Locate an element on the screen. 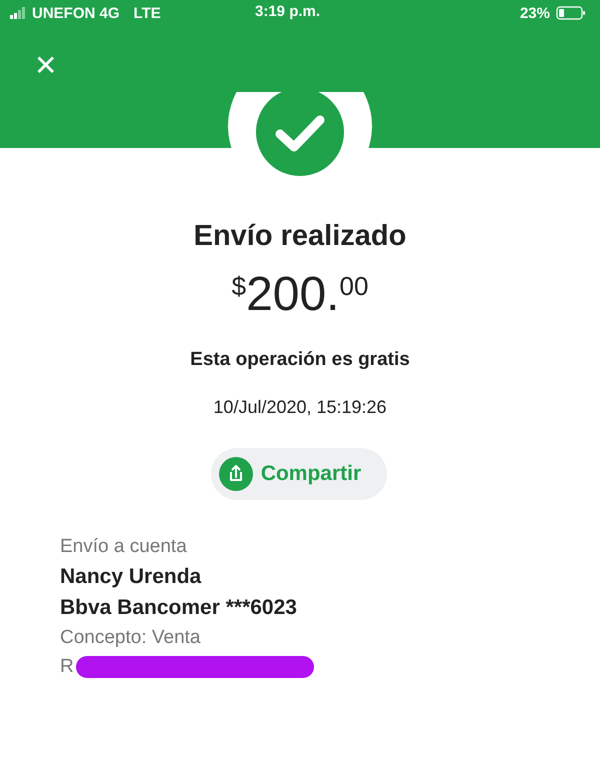 This screenshot has width=600, height=758. network-type: LTE is located at coordinates (147, 13).